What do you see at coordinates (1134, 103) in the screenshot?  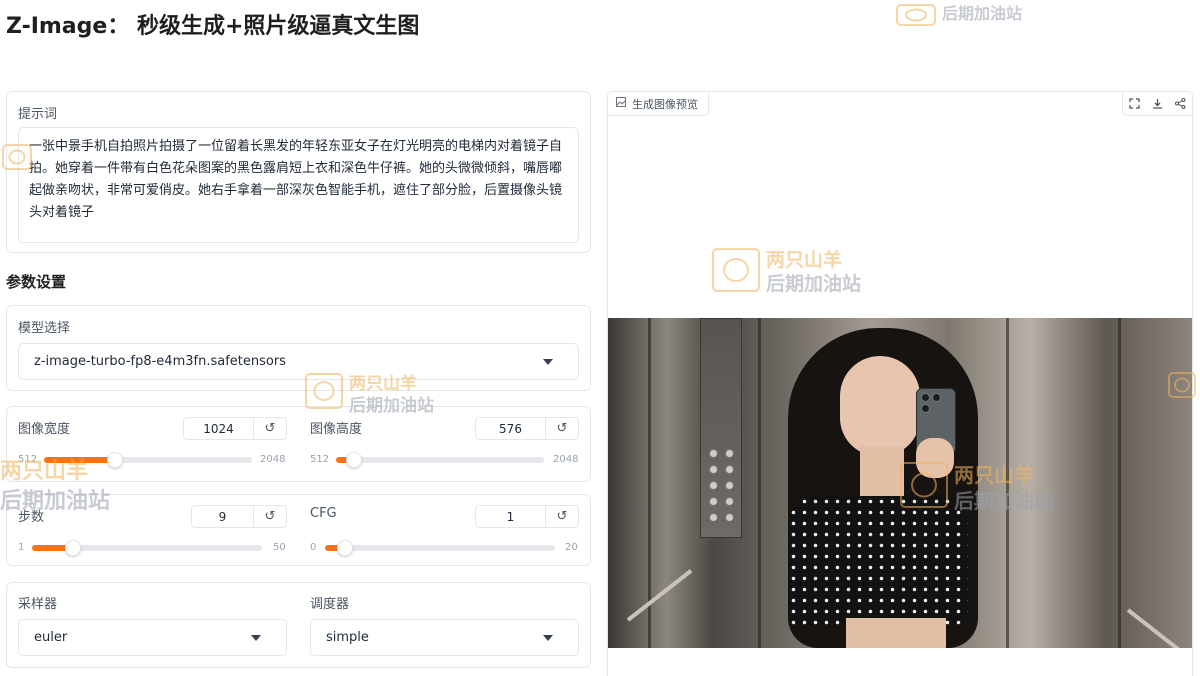 I see `fullscreen-icon` at bounding box center [1134, 103].